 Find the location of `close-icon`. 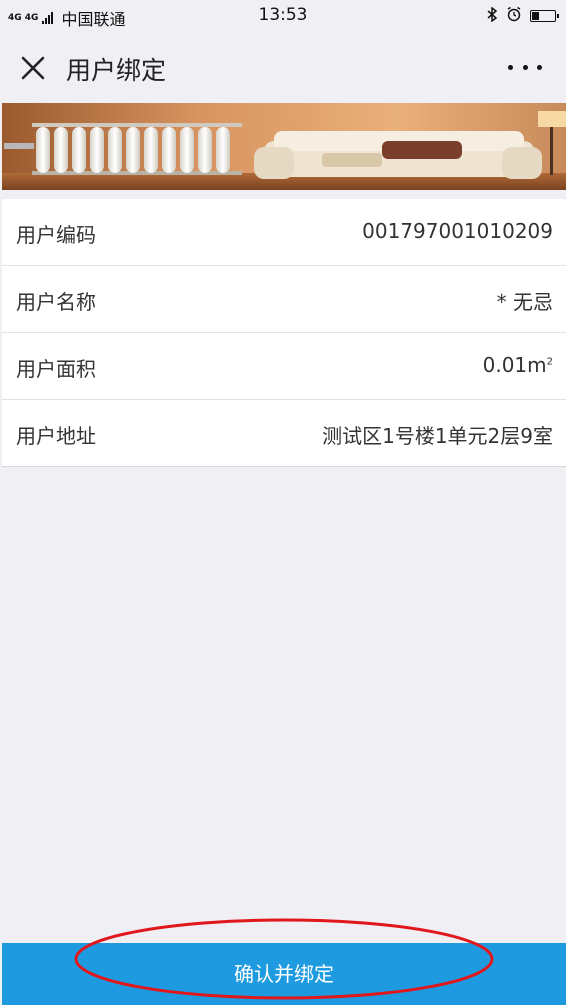

close-icon is located at coordinates (33, 68).